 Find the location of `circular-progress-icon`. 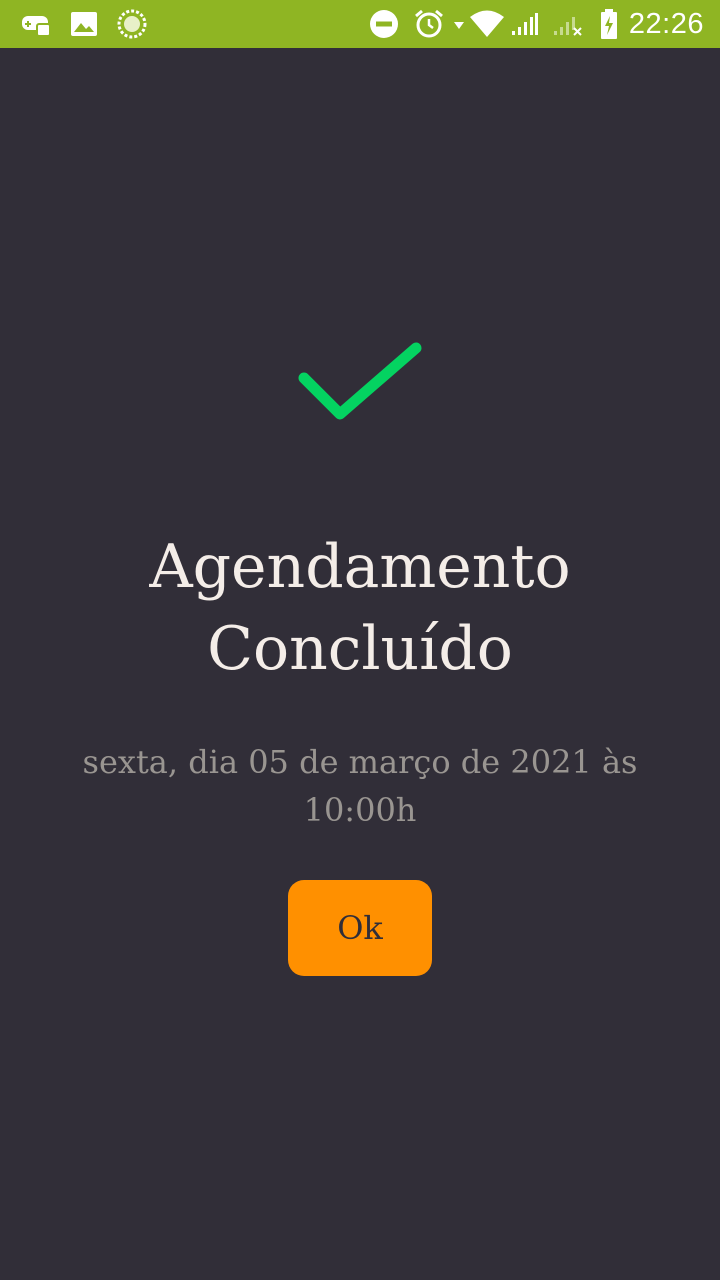

circular-progress-icon is located at coordinates (132, 24).